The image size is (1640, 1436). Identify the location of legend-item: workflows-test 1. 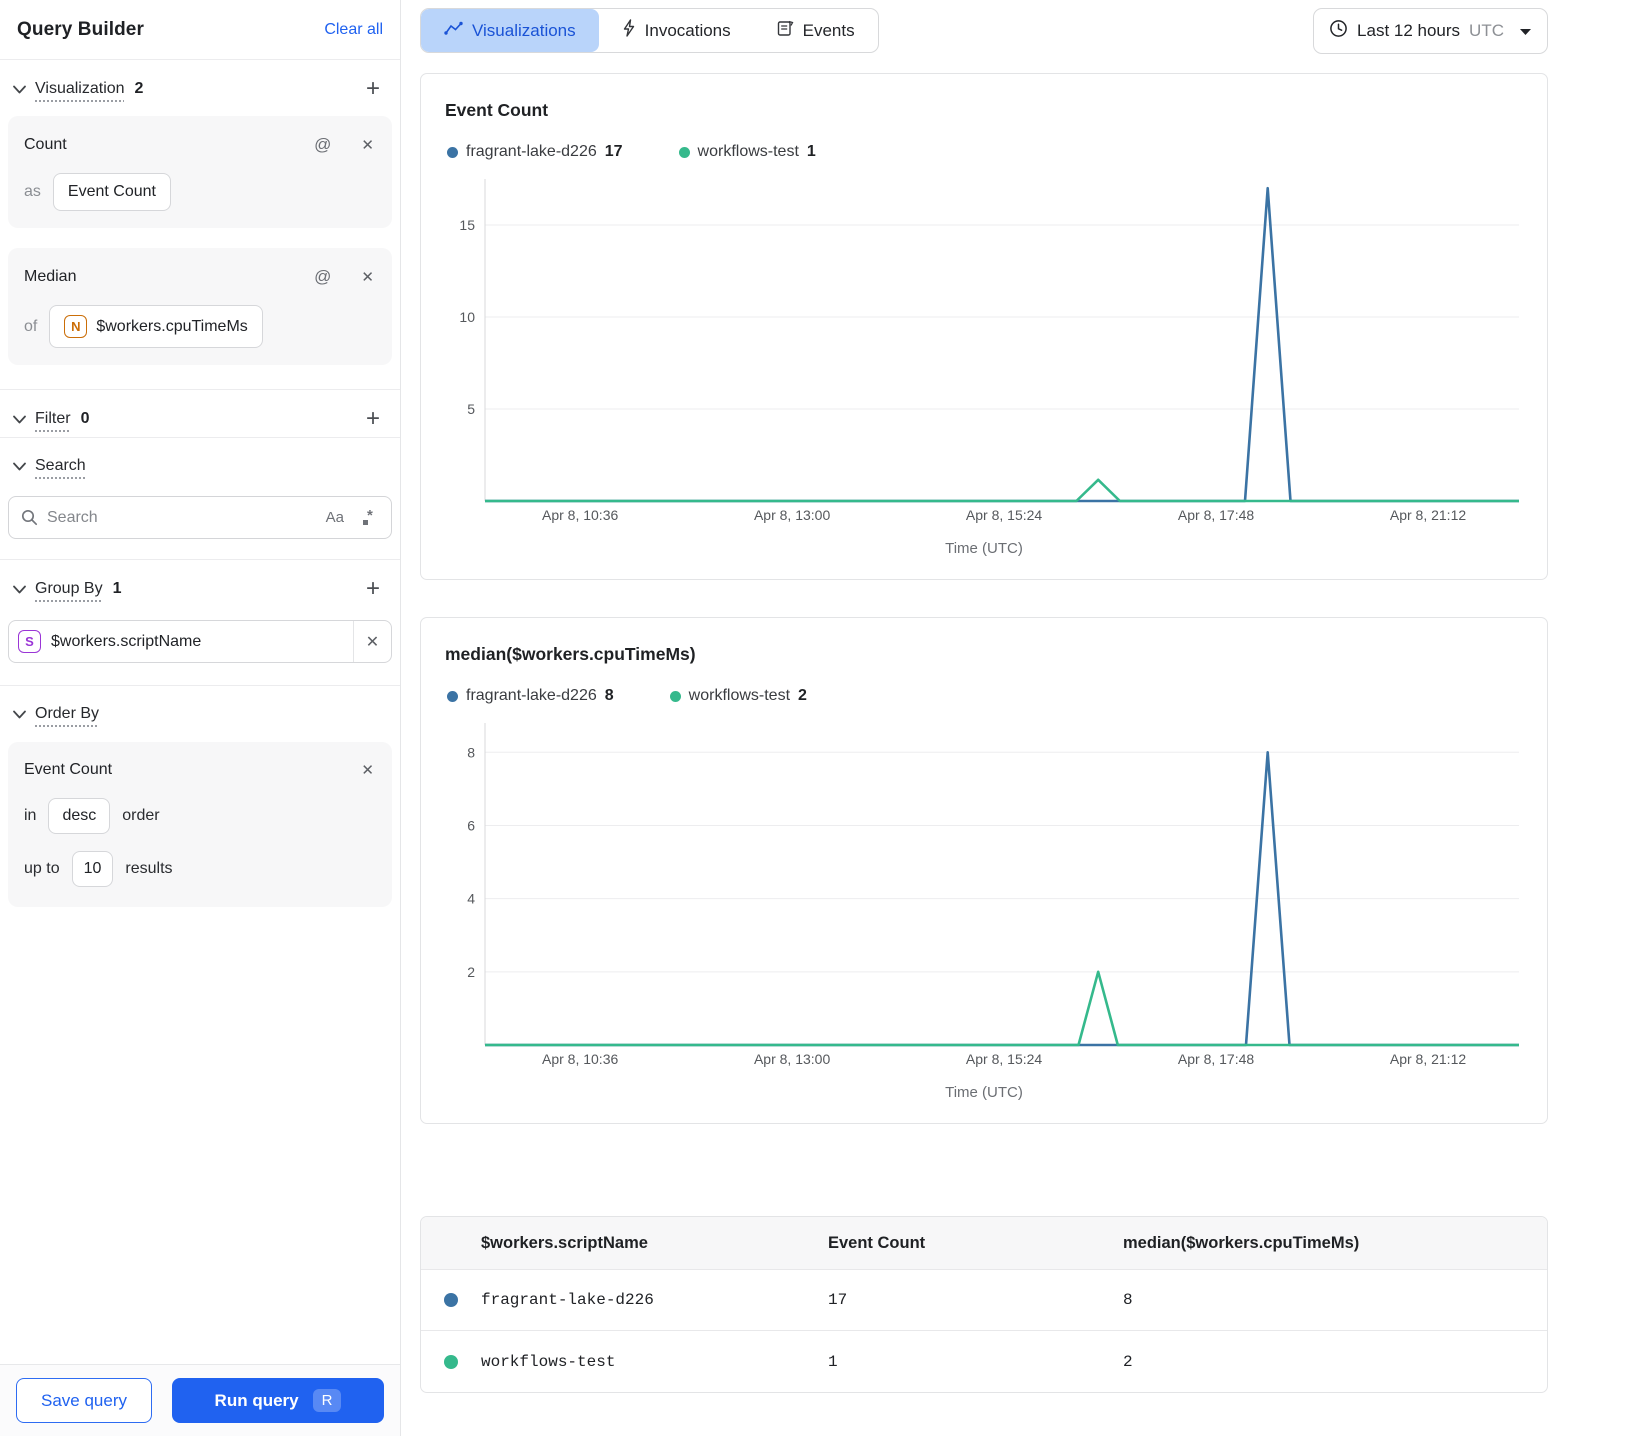
(747, 152).